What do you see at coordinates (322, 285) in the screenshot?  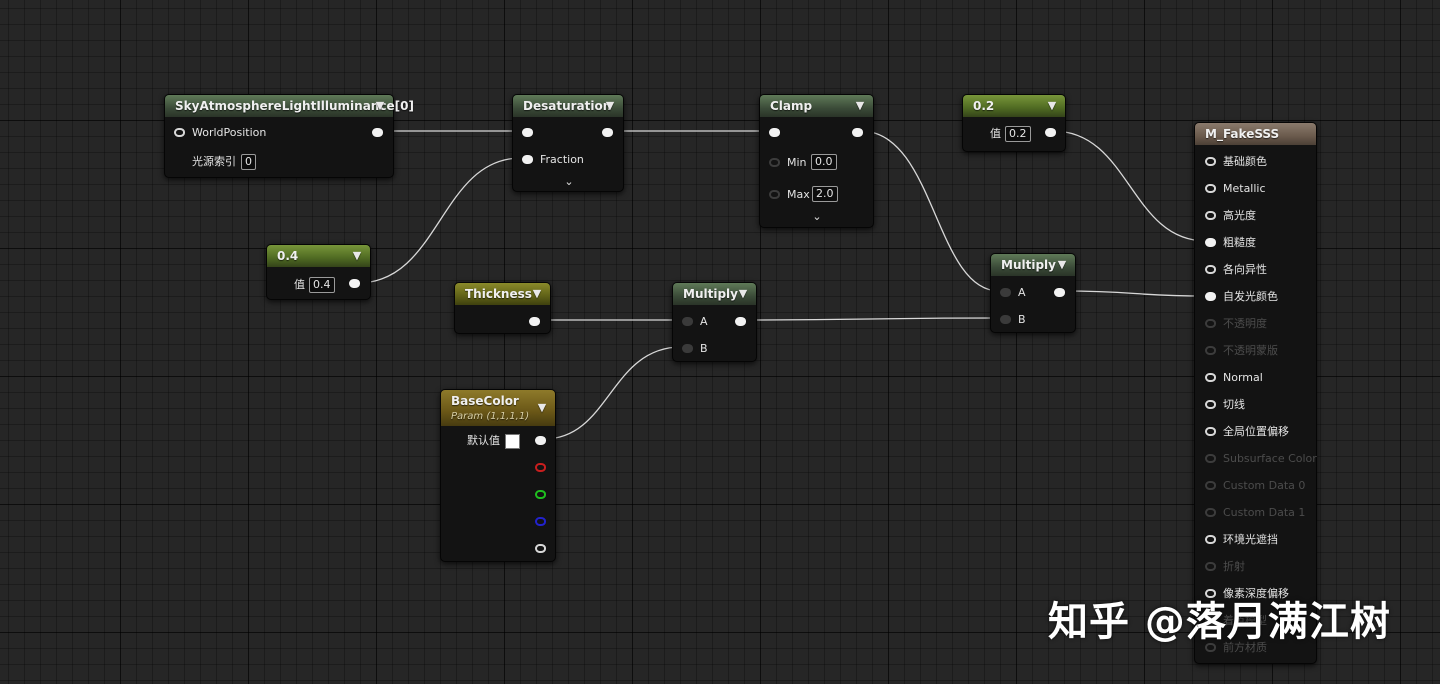 I see `value-field: 0.4` at bounding box center [322, 285].